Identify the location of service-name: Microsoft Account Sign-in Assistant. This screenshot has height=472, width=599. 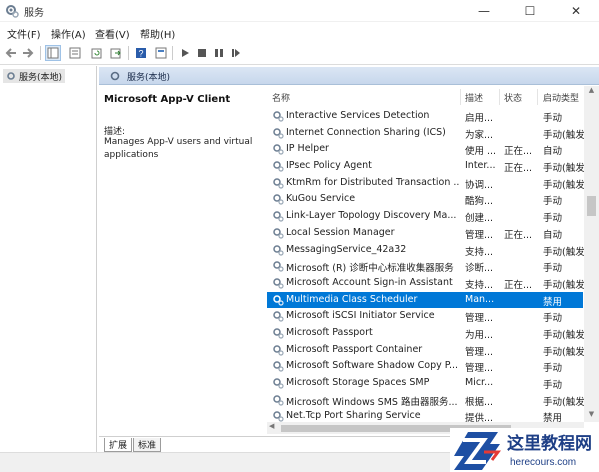
(369, 282).